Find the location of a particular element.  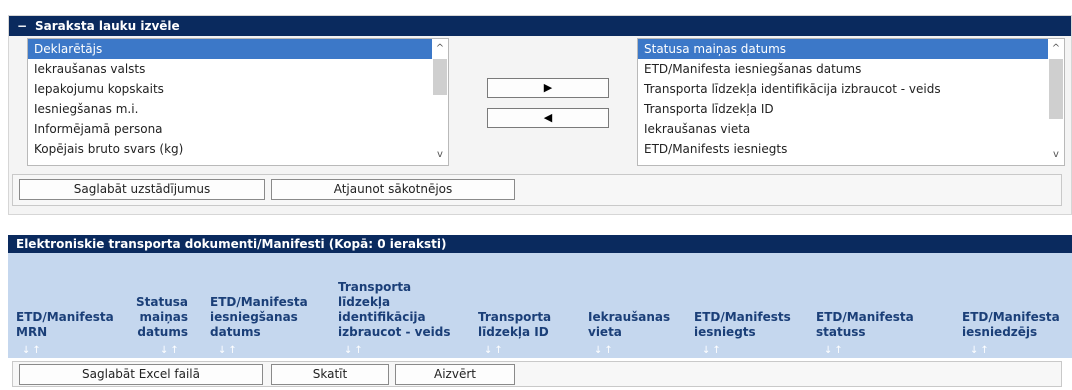

list-item: Iesniegšanas m.i. is located at coordinates (238, 109).